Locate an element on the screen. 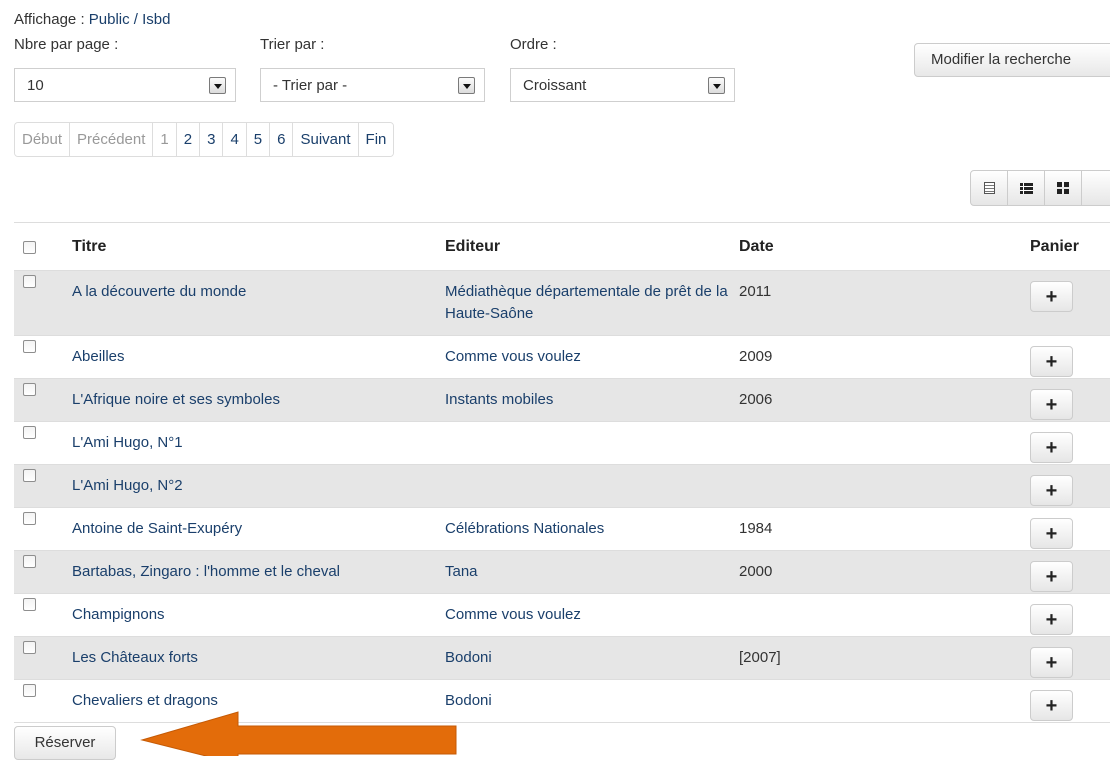  header-basket: Panier is located at coordinates (1054, 246).